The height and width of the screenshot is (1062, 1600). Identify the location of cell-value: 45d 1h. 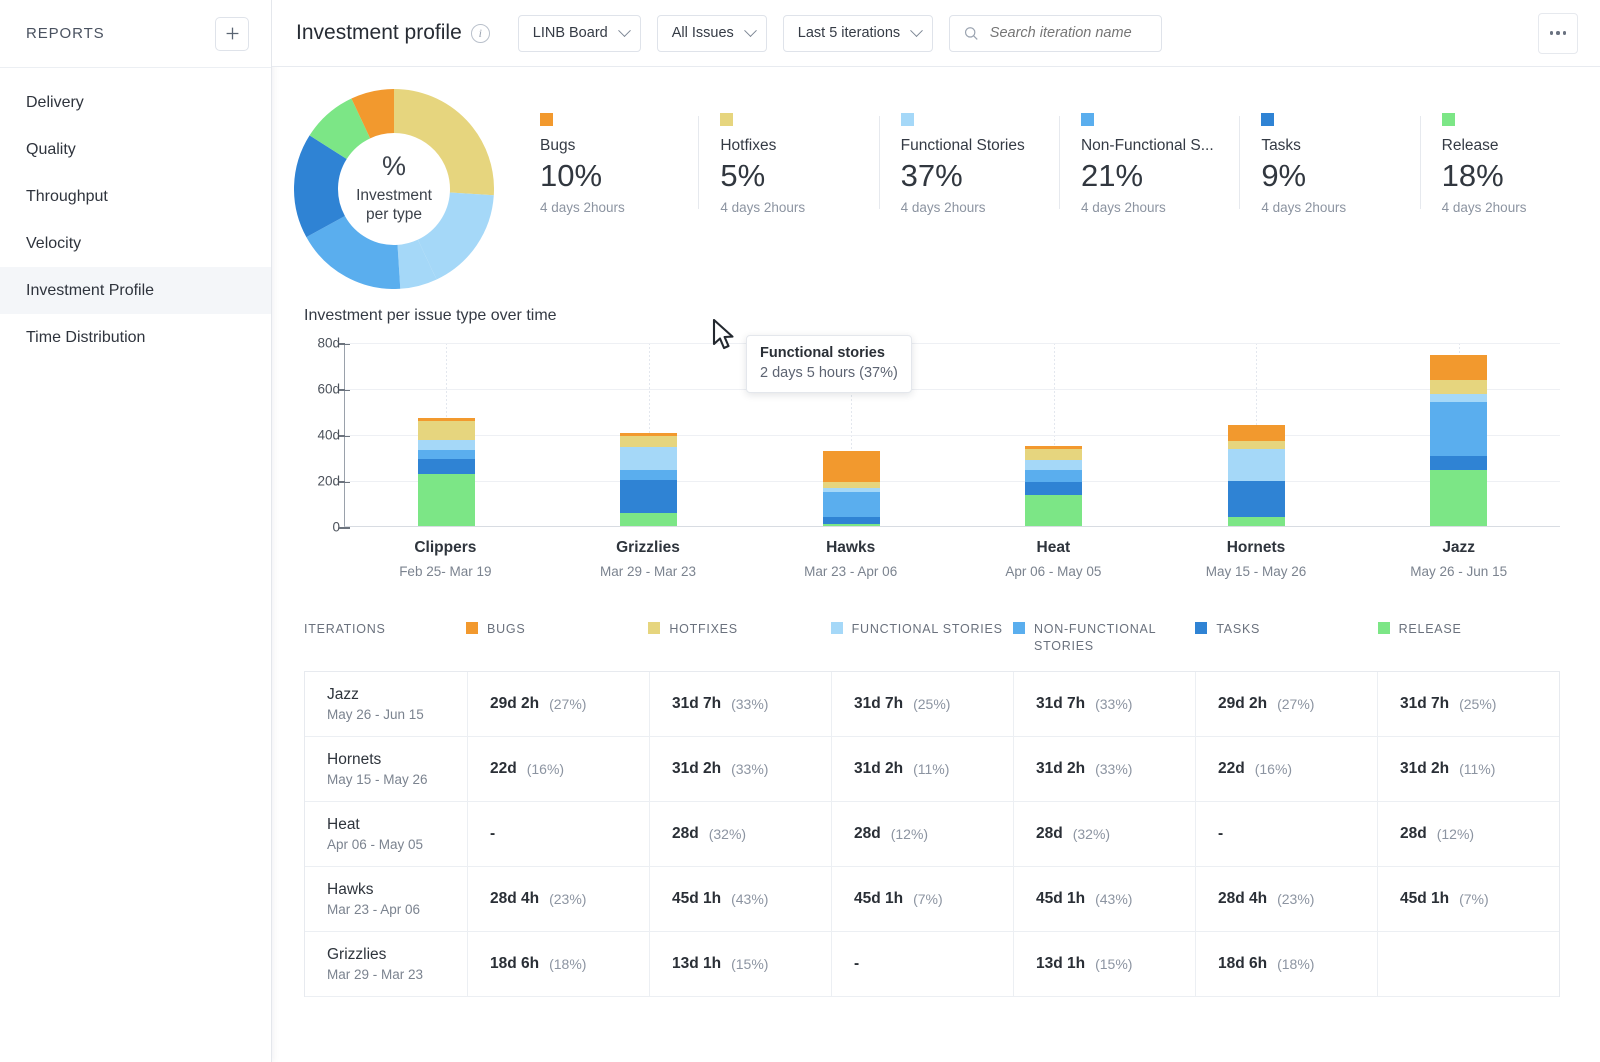
(879, 898).